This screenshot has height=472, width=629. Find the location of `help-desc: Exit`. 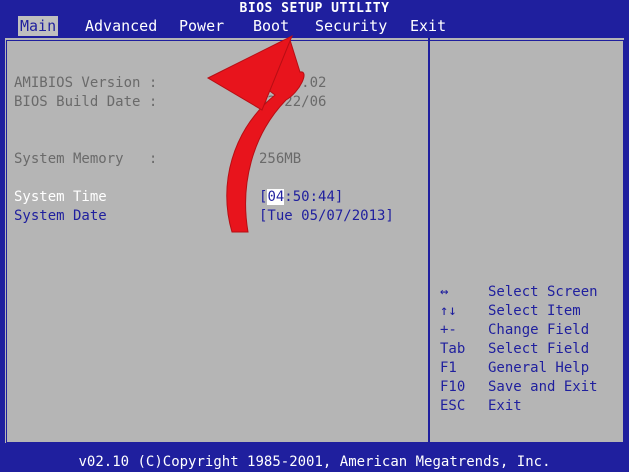

help-desc: Exit is located at coordinates (505, 406).